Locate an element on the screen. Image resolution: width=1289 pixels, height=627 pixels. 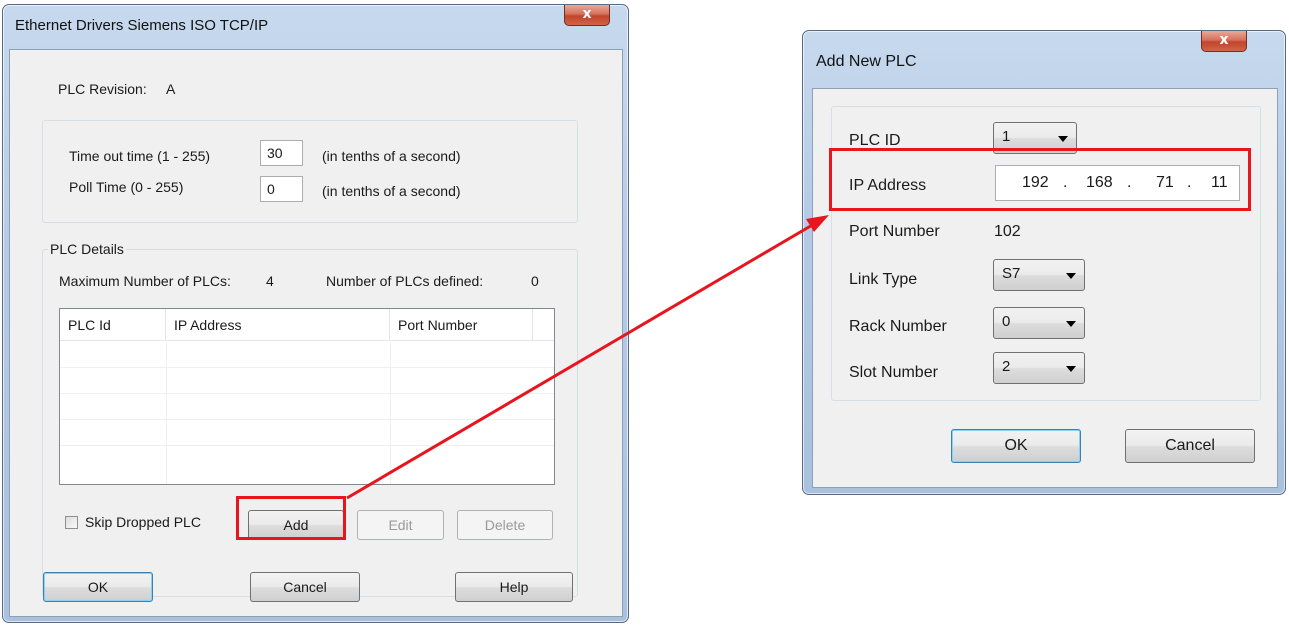
max-plcs-value: 4 is located at coordinates (270, 281).